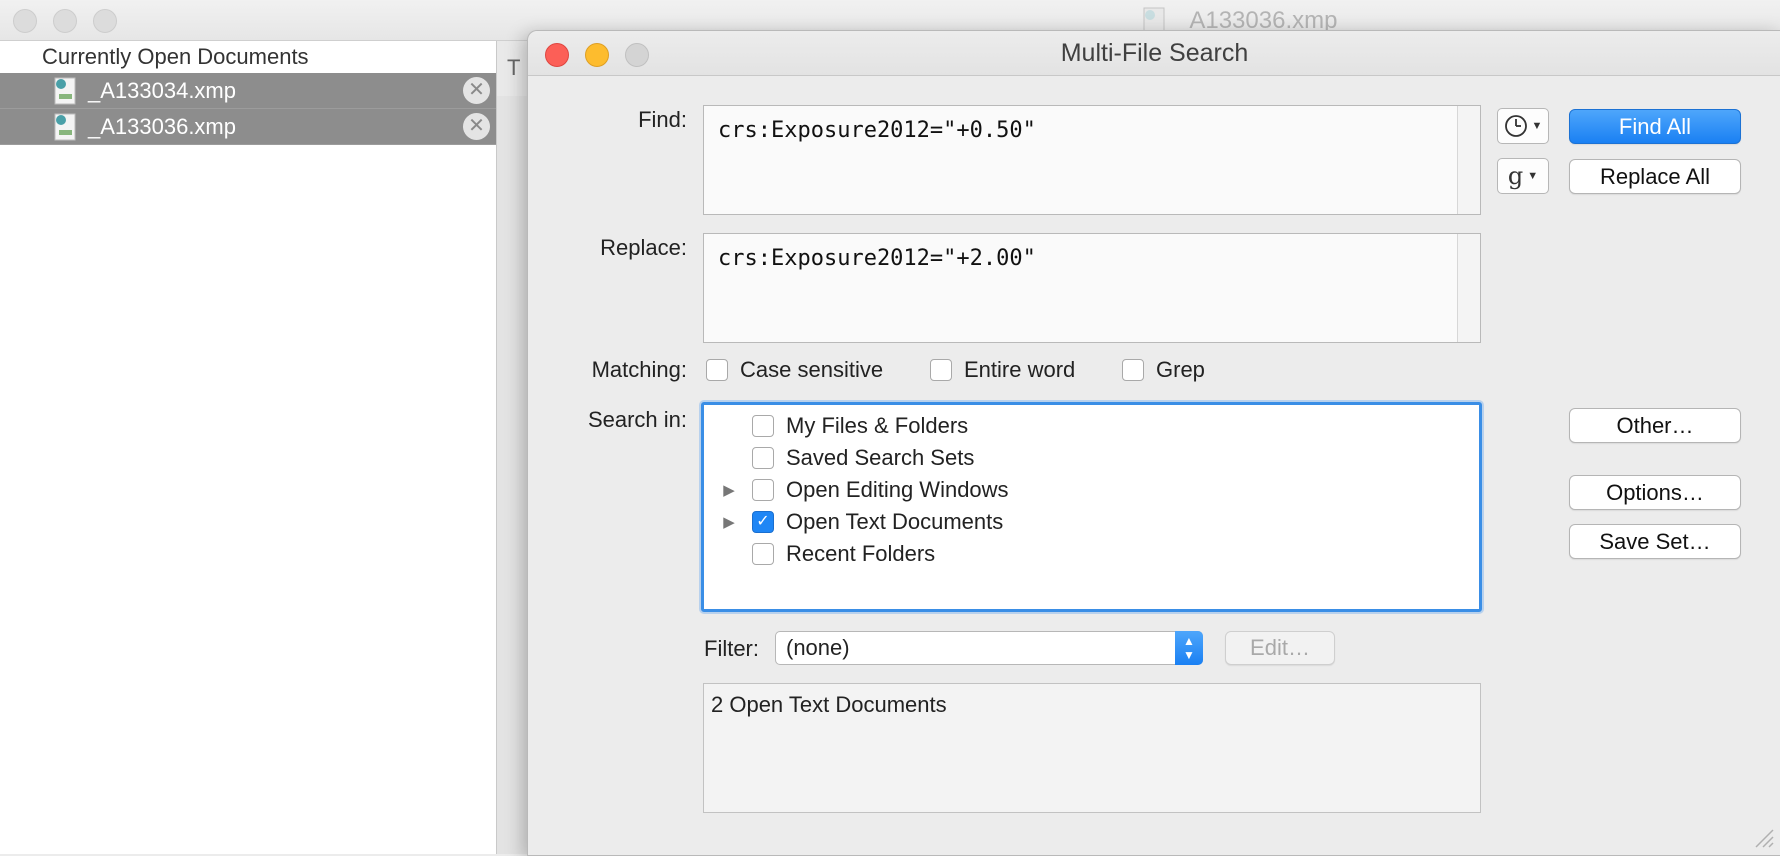 This screenshot has height=856, width=1780. I want to click on list-item-label: Open Editing Windows, so click(897, 489).